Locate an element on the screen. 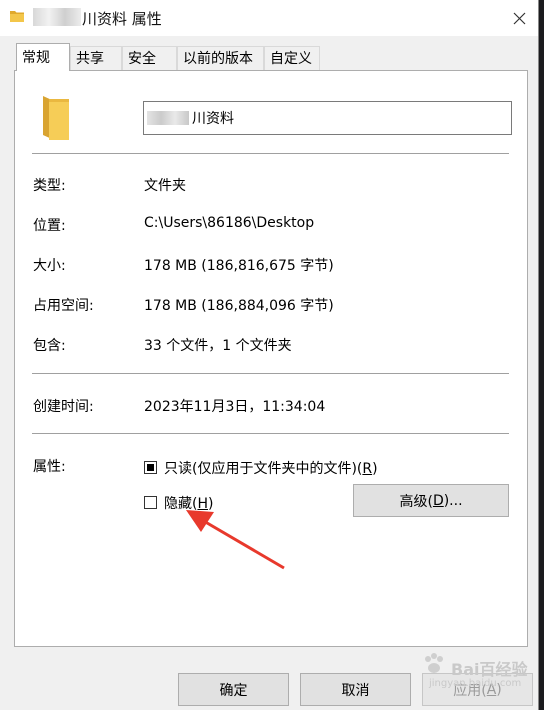  tab-label: 常规 is located at coordinates (36, 58).